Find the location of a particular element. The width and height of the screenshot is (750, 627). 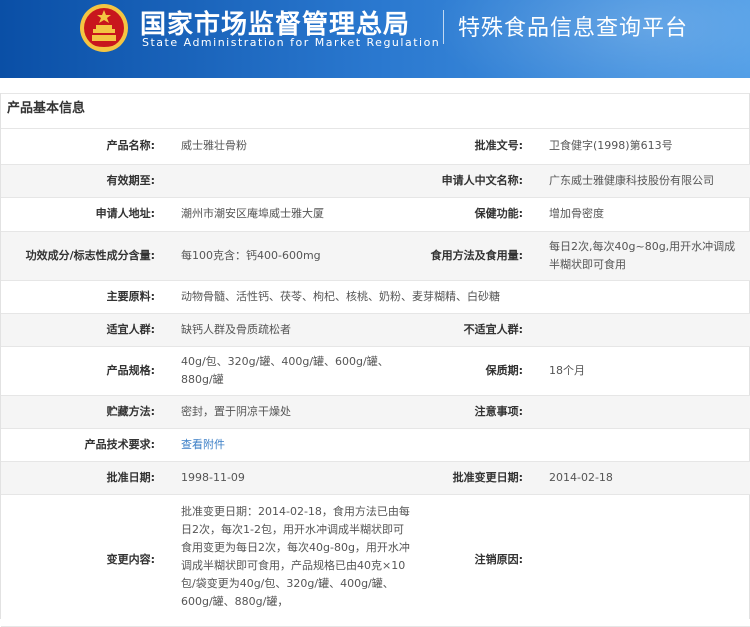

value-approval-change-date: 2014-02-18 is located at coordinates (639, 478).